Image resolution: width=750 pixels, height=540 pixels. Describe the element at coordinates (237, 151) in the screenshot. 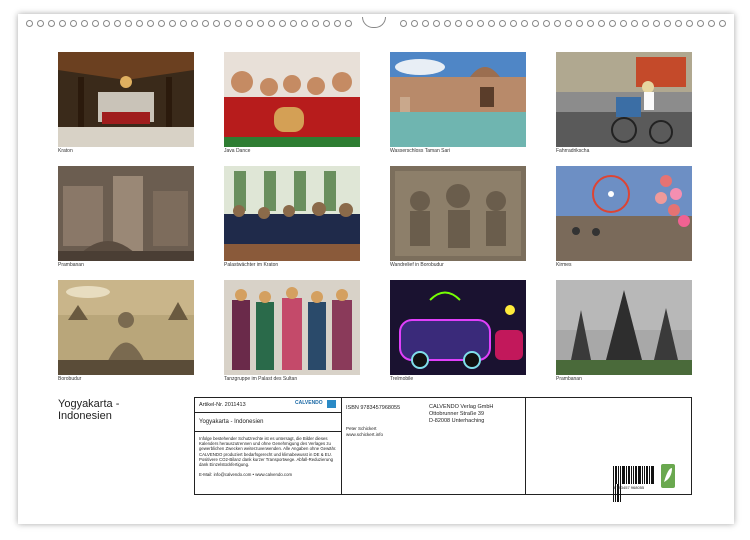

I see `caption-java-dance: Java Dance` at that location.